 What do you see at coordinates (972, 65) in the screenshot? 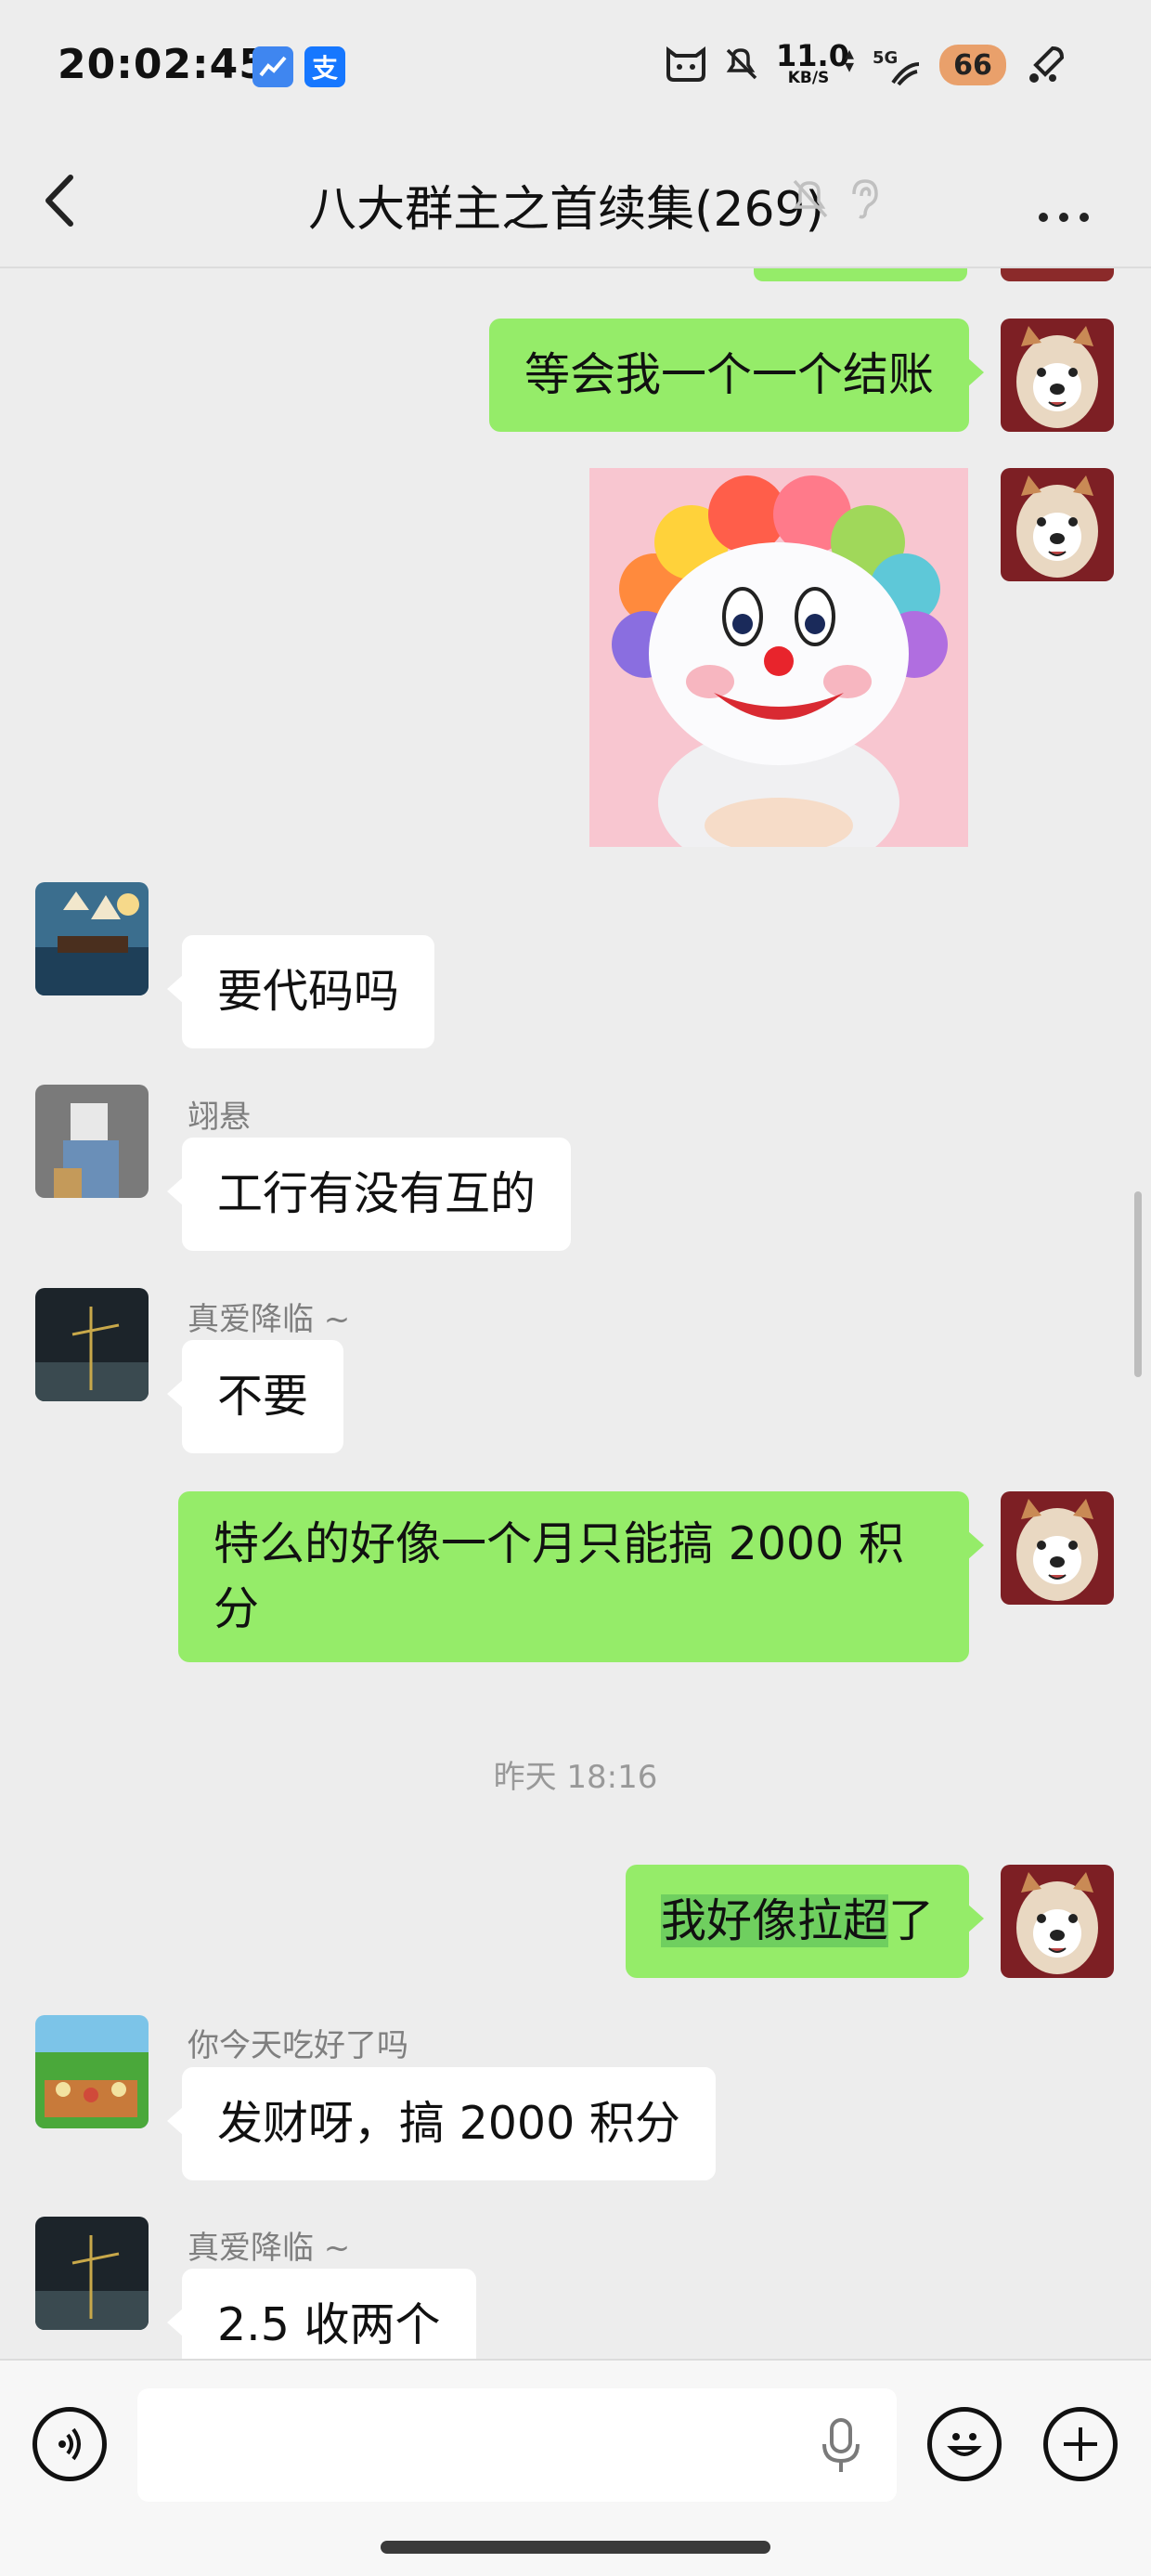
I see `battery-indicator: 66` at bounding box center [972, 65].